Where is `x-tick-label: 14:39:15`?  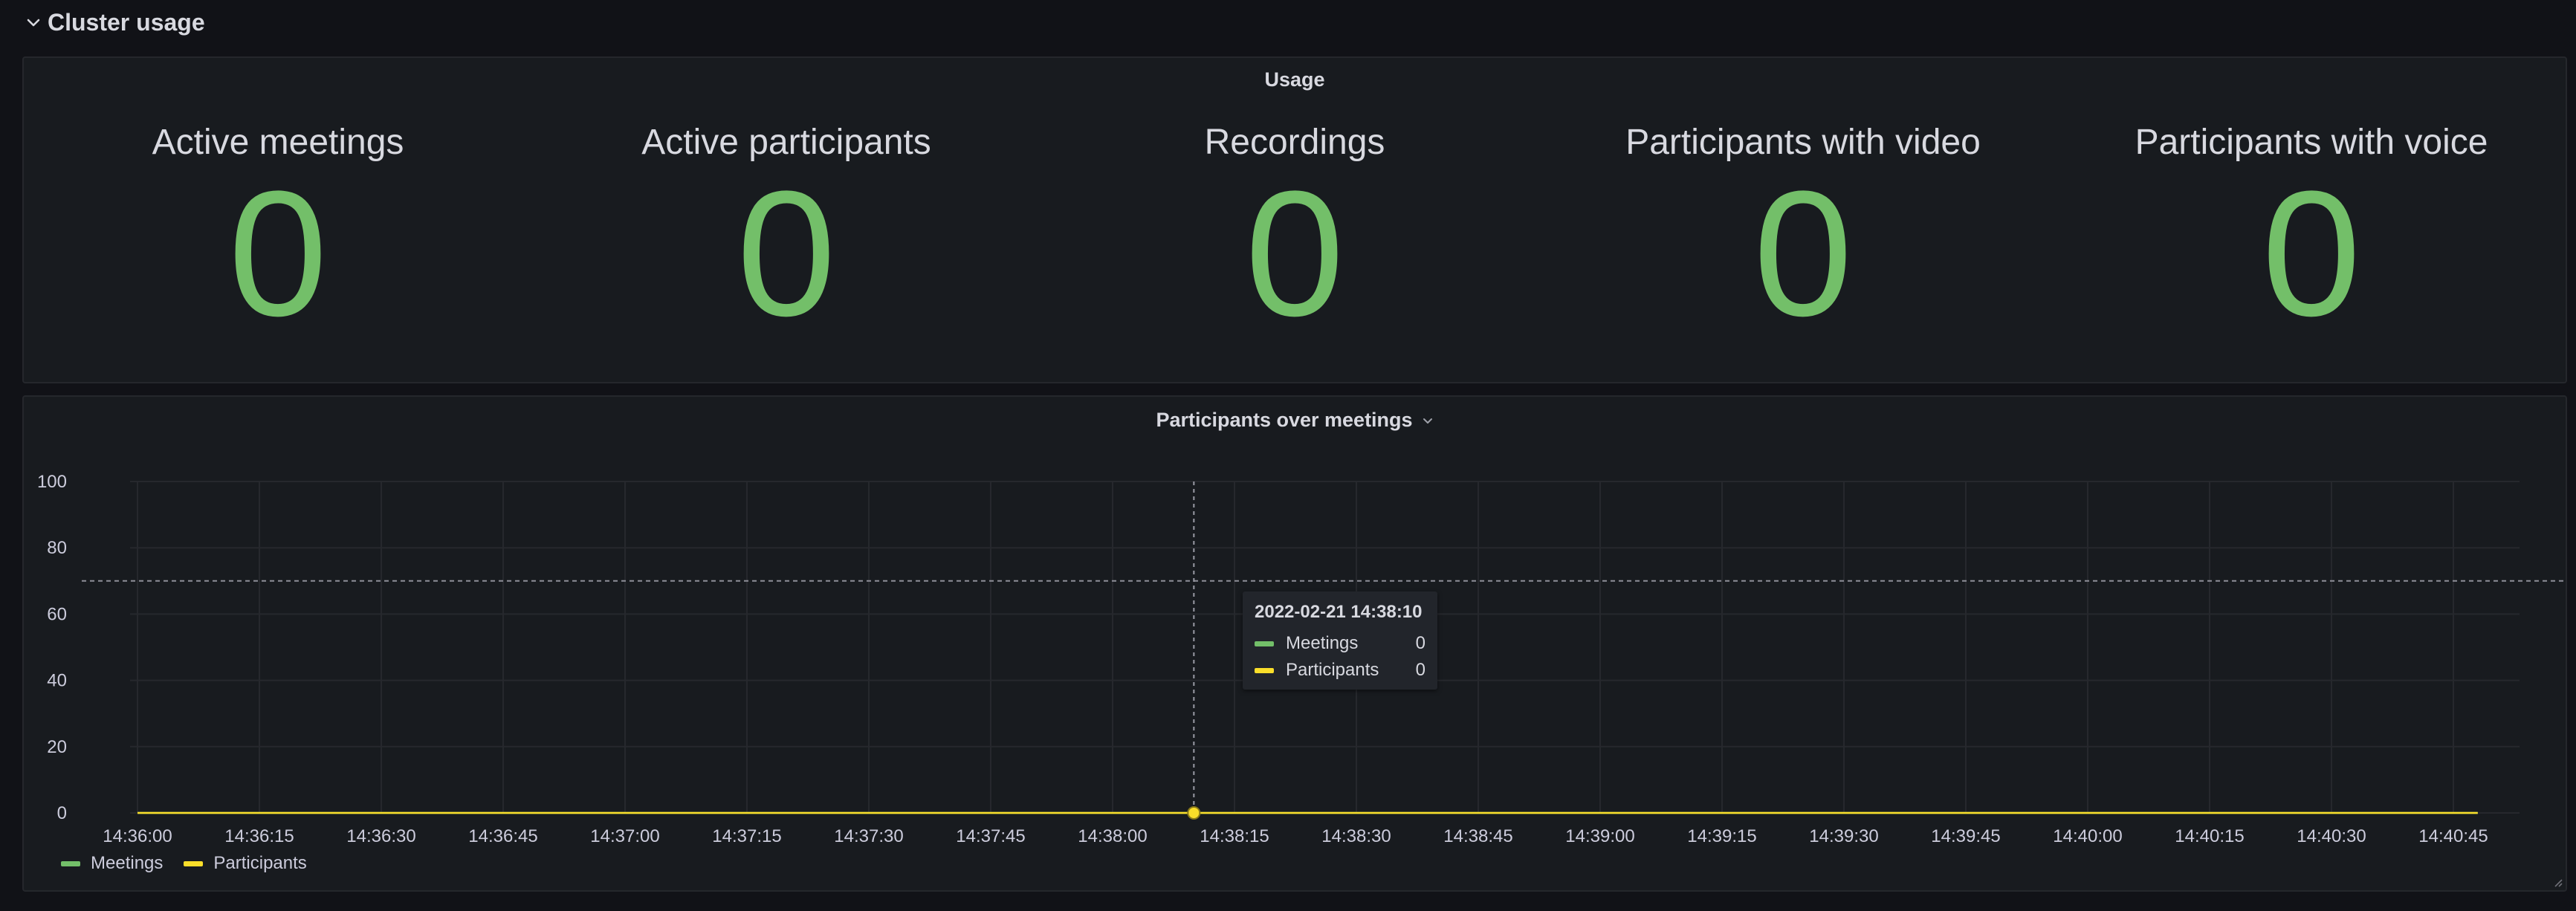 x-tick-label: 14:39:15 is located at coordinates (1721, 836).